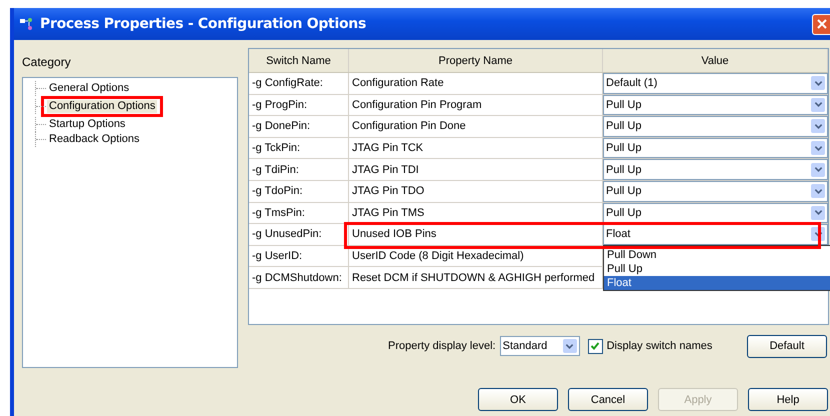  What do you see at coordinates (299, 105) in the screenshot?
I see `table-cell: -g ProgPin:` at bounding box center [299, 105].